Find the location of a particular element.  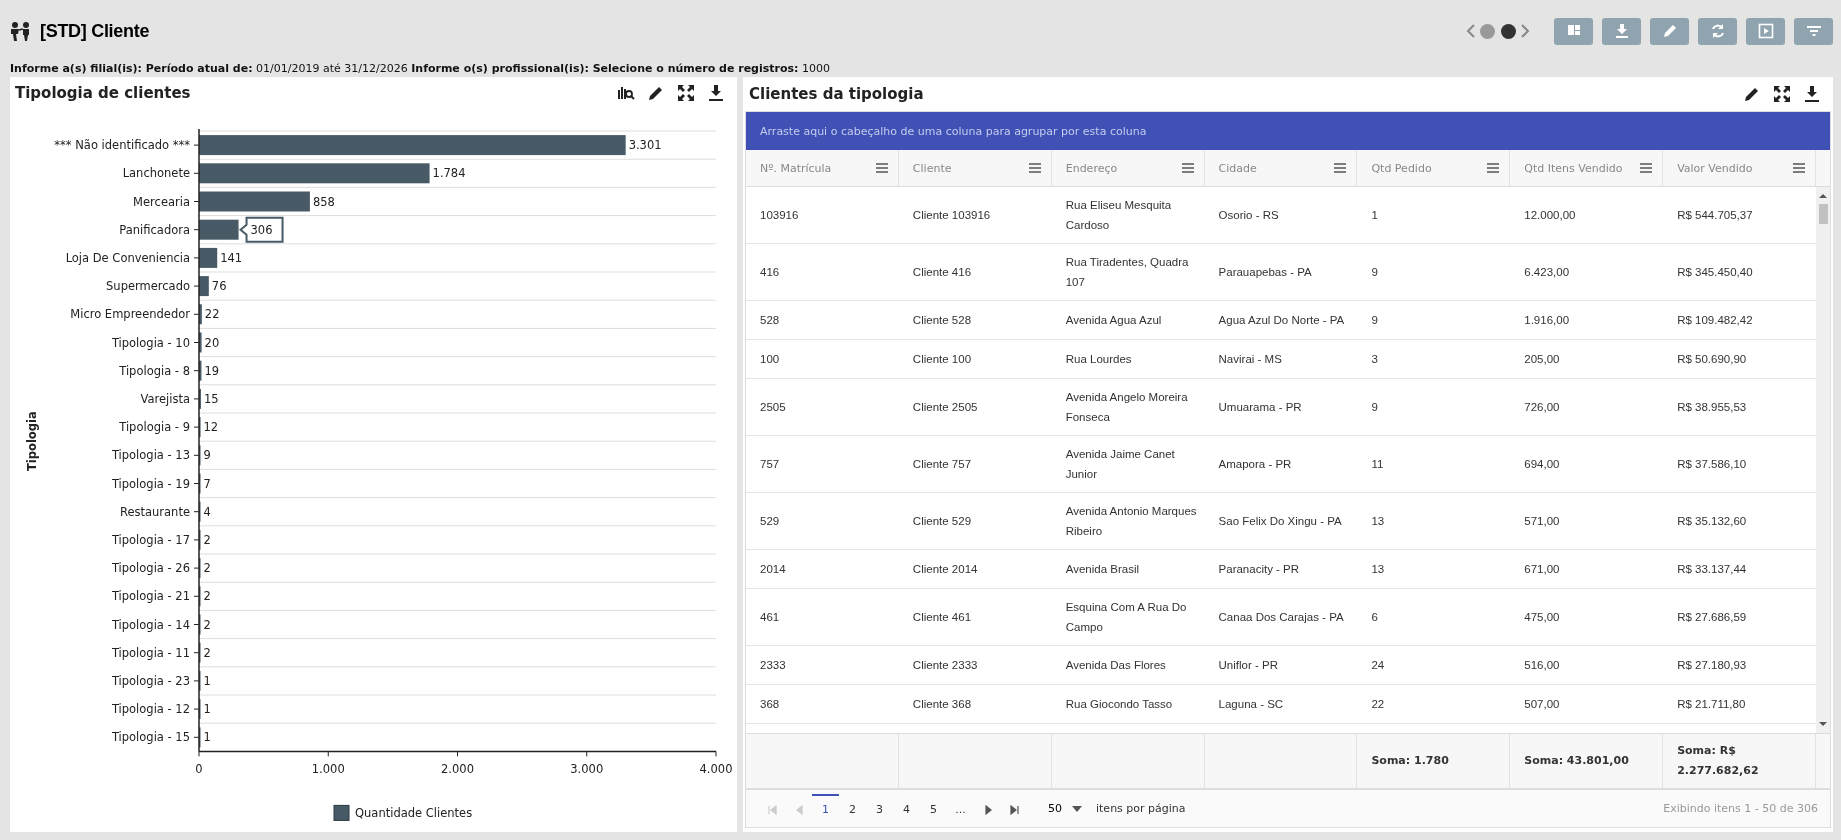

table-cell-text: 6 is located at coordinates (1374, 617).